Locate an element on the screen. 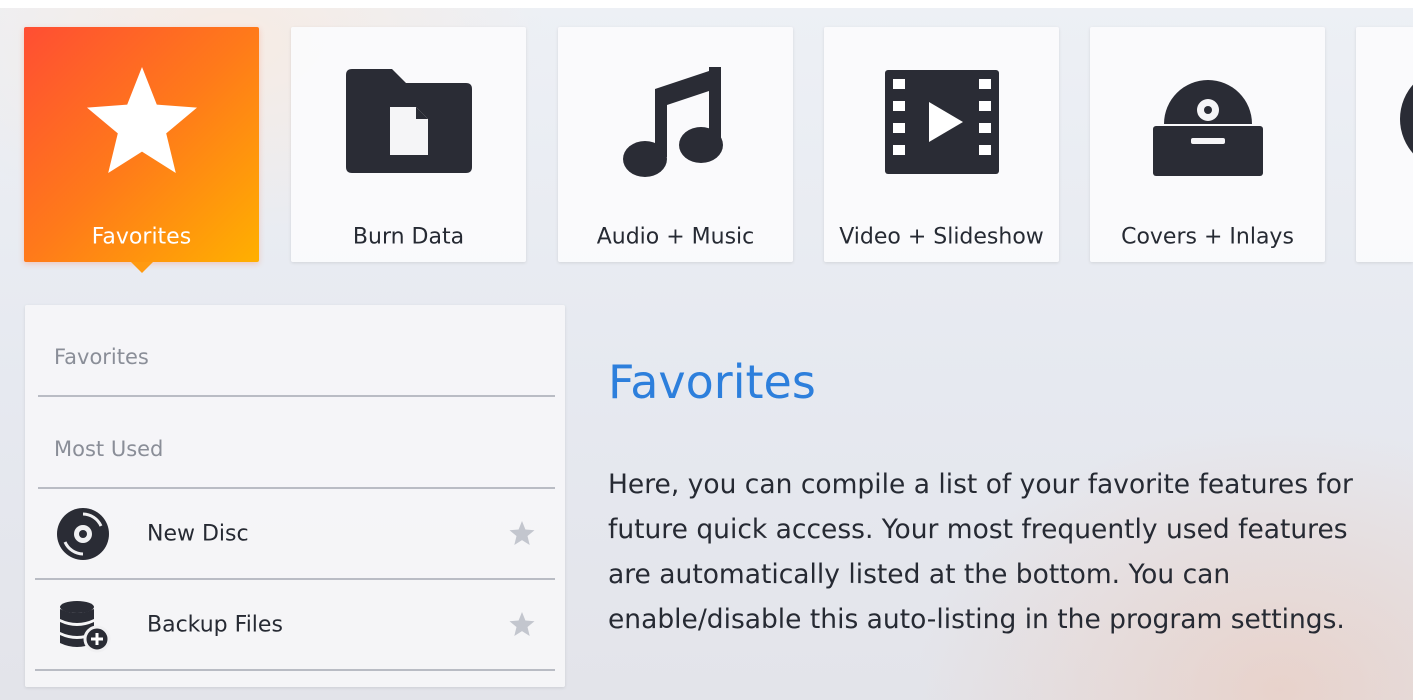 The height and width of the screenshot is (700, 1413). music-note-icon is located at coordinates (675, 122).